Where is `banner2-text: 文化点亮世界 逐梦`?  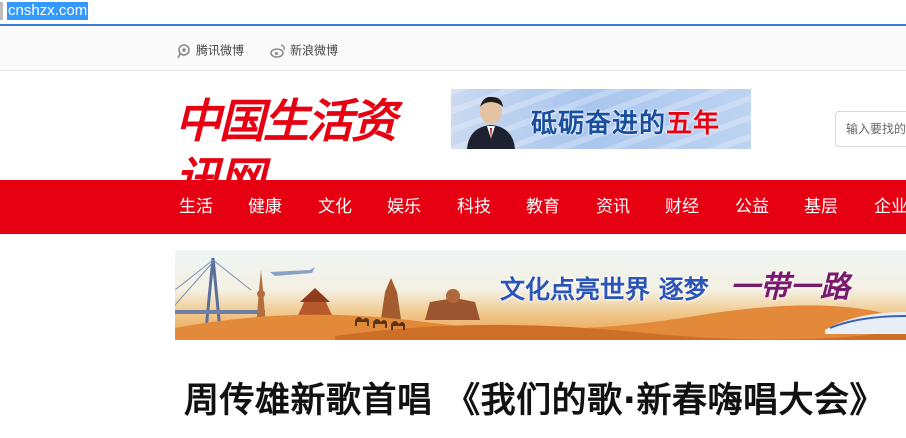 banner2-text: 文化点亮世界 逐梦 is located at coordinates (604, 289).